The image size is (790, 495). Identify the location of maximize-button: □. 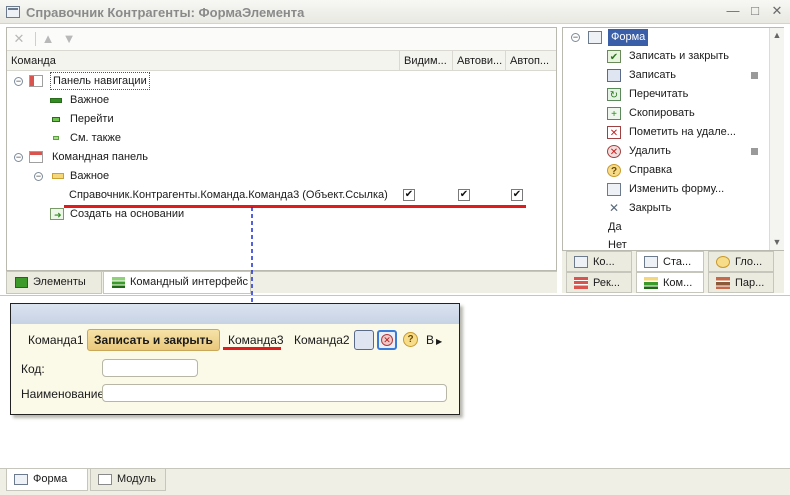
(755, 11).